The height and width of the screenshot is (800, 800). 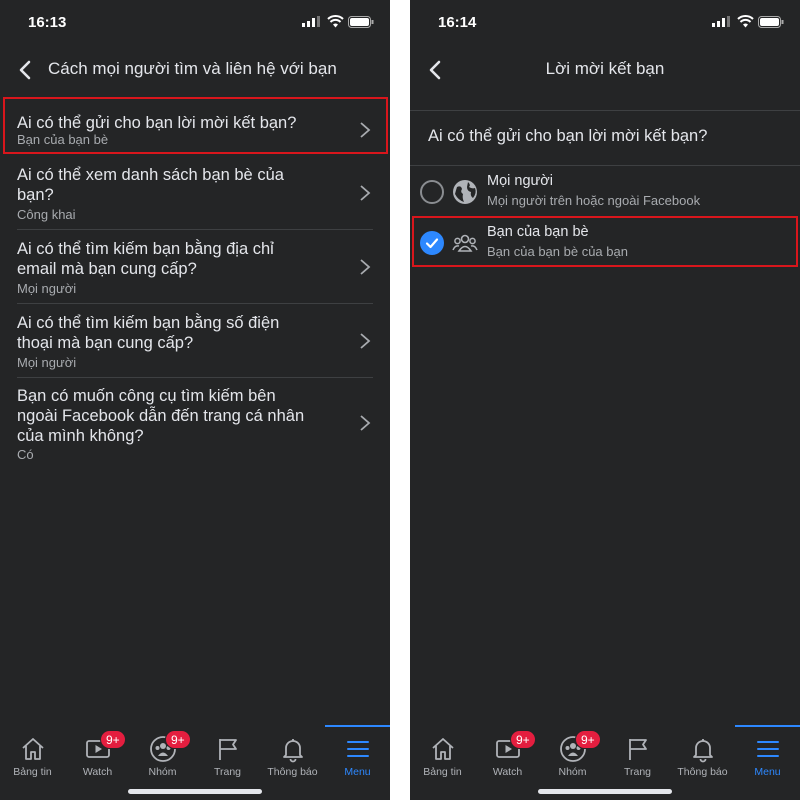 What do you see at coordinates (26, 70) in the screenshot?
I see `back-icon` at bounding box center [26, 70].